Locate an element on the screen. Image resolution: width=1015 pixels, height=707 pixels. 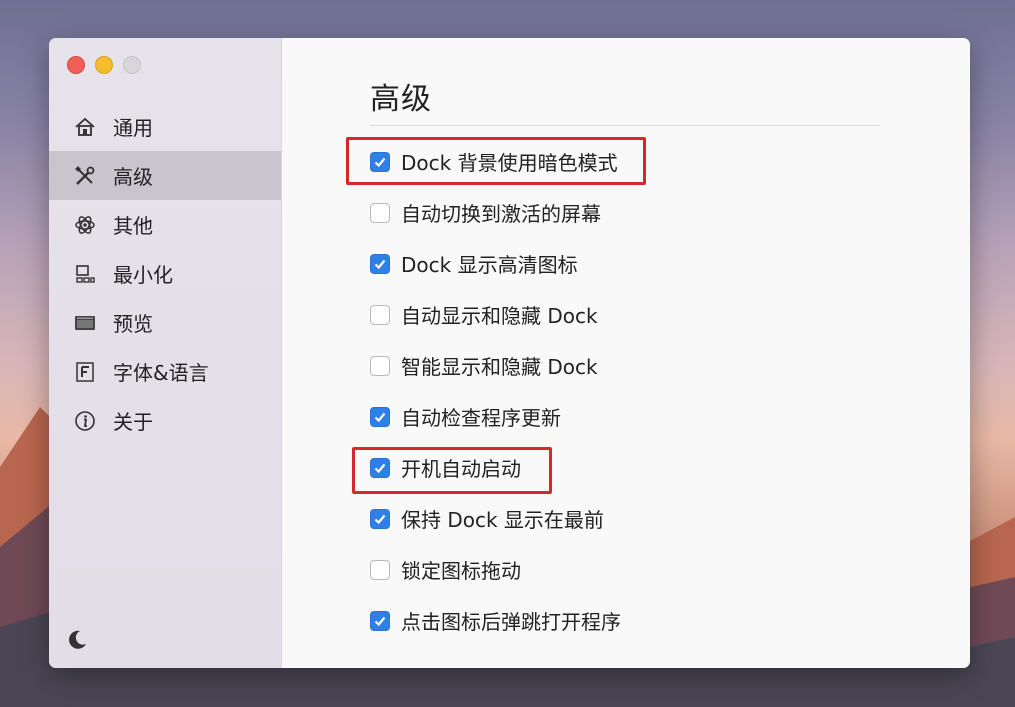
preview-window-icon is located at coordinates (85, 323).